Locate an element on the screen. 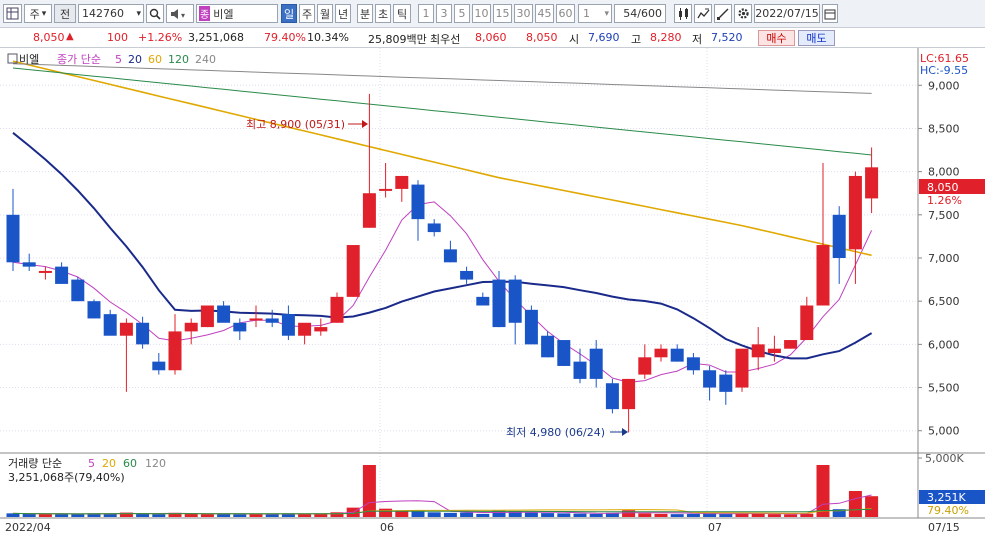 The width and height of the screenshot is (985, 540). period-second: 초 is located at coordinates (383, 13).